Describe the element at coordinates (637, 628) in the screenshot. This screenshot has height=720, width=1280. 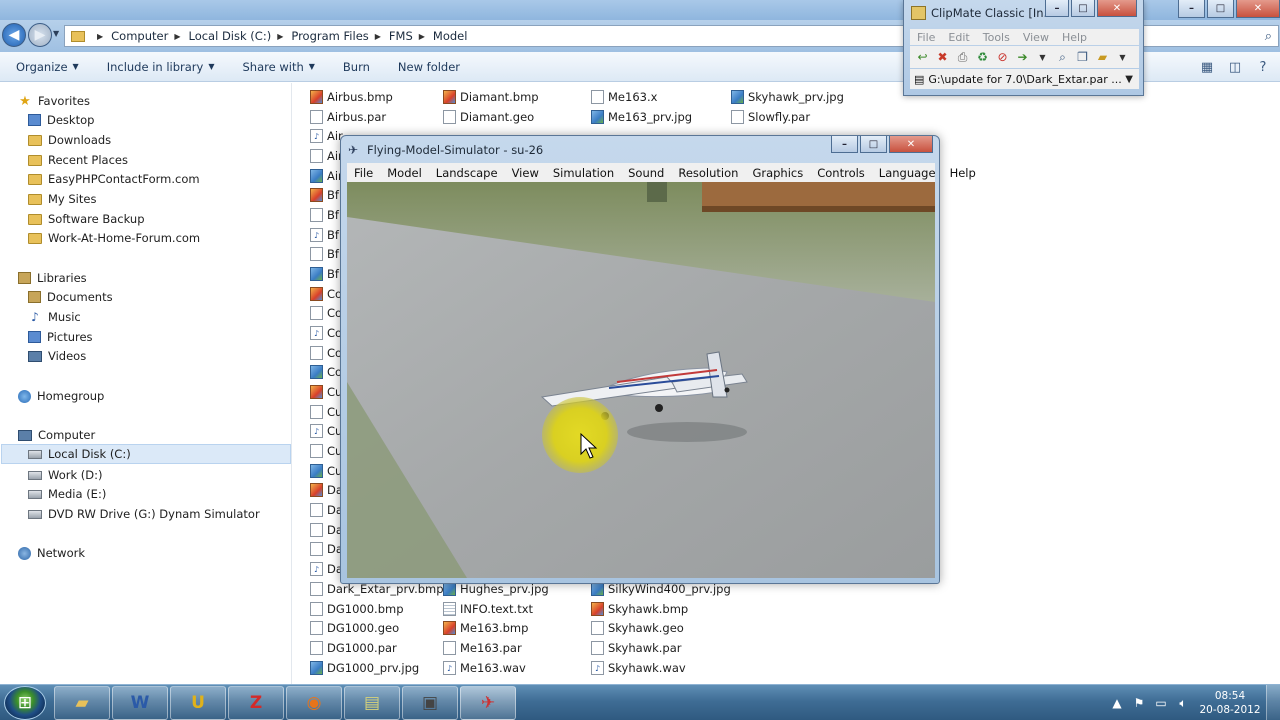
I see `file-item: Skyhawk.geo` at that location.